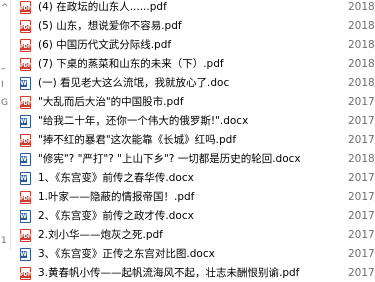 The width and height of the screenshot is (375, 282). Describe the element at coordinates (3, 65) in the screenshot. I see `nav-glyph: _` at that location.